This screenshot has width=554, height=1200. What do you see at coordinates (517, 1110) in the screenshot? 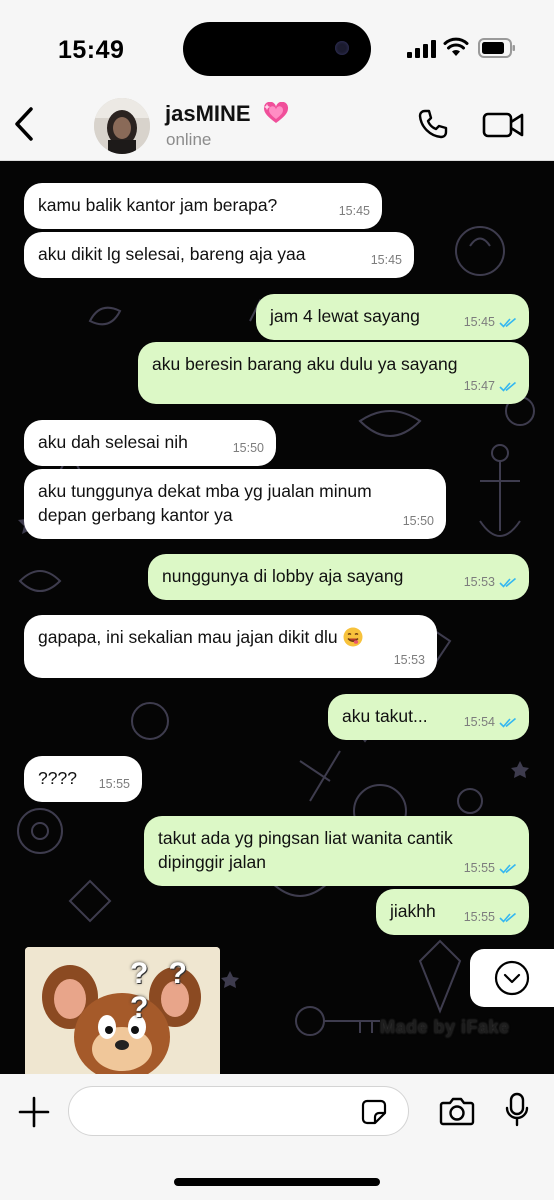
I see `microphone-icon` at bounding box center [517, 1110].